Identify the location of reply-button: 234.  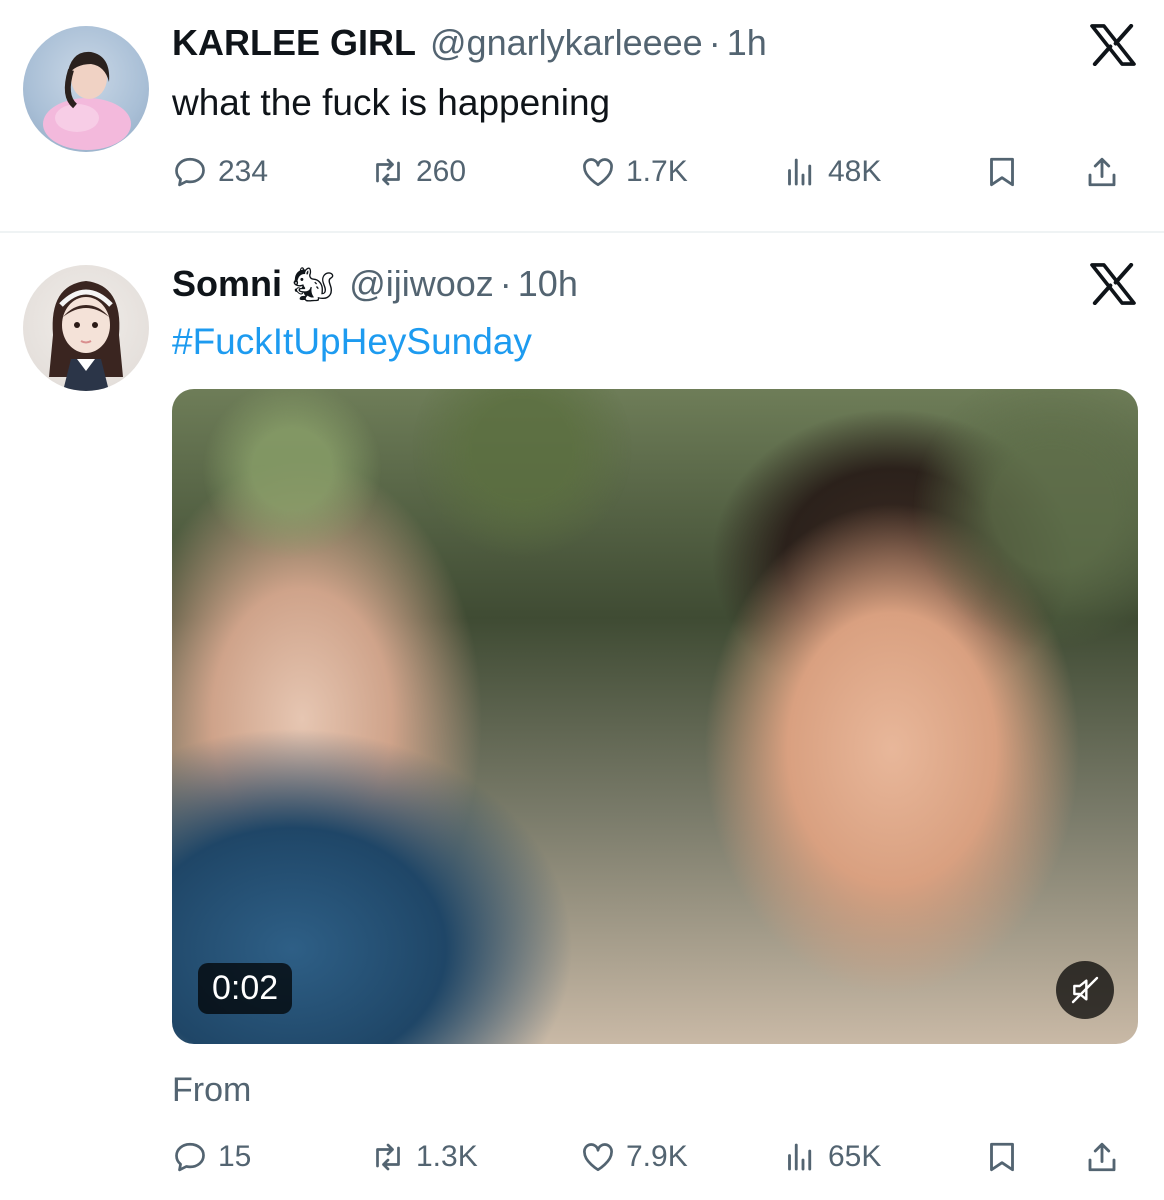
(220, 172).